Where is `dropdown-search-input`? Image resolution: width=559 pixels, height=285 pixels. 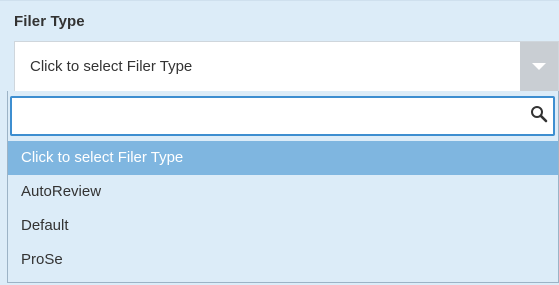
dropdown-search-input is located at coordinates (282, 116).